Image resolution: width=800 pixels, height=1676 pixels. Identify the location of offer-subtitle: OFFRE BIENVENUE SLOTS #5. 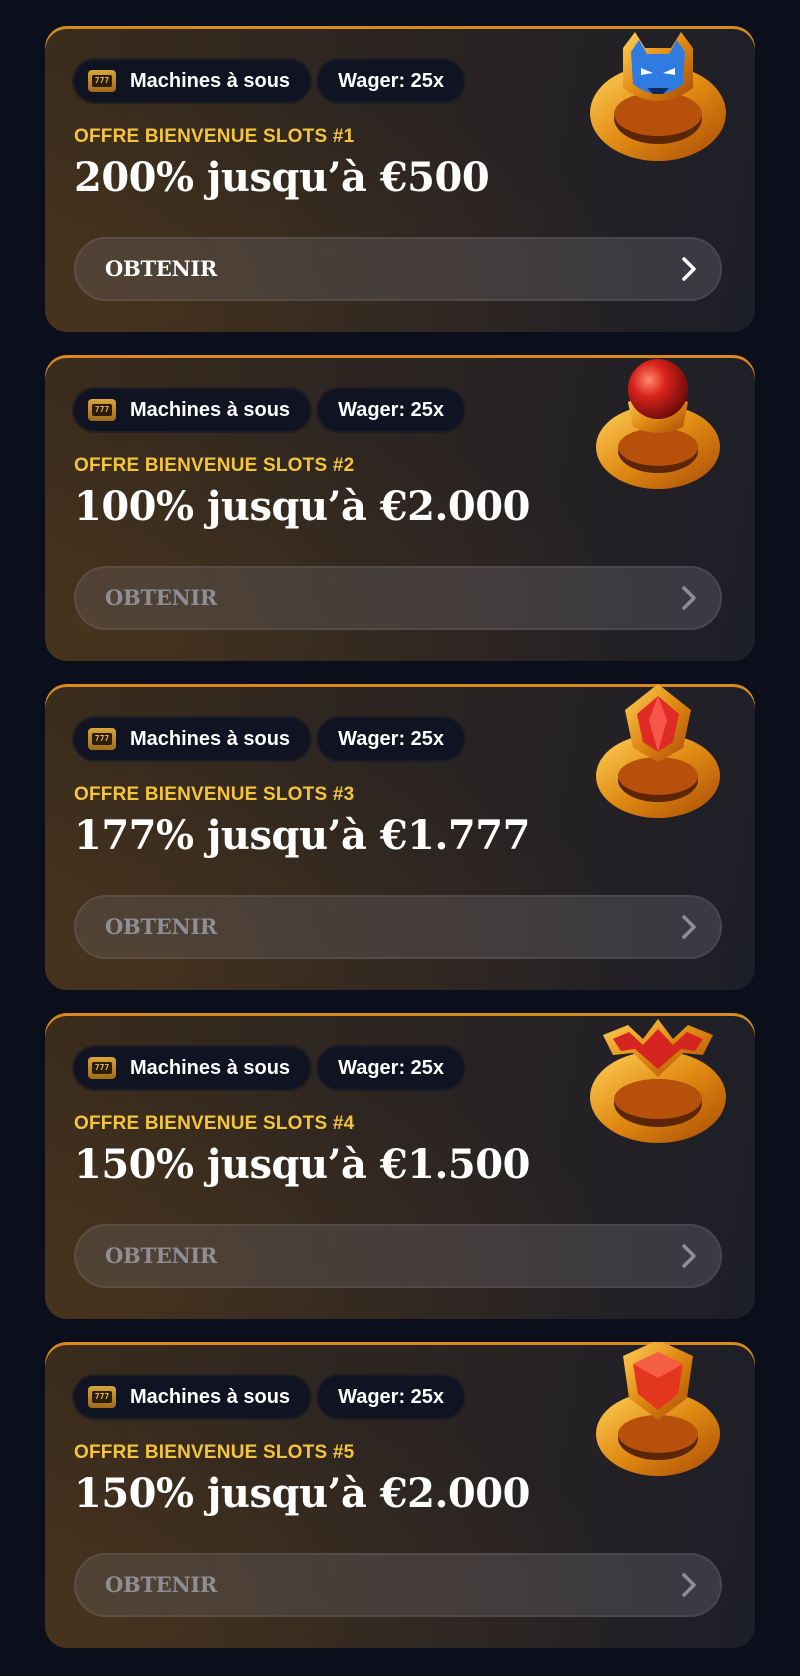
(214, 1452).